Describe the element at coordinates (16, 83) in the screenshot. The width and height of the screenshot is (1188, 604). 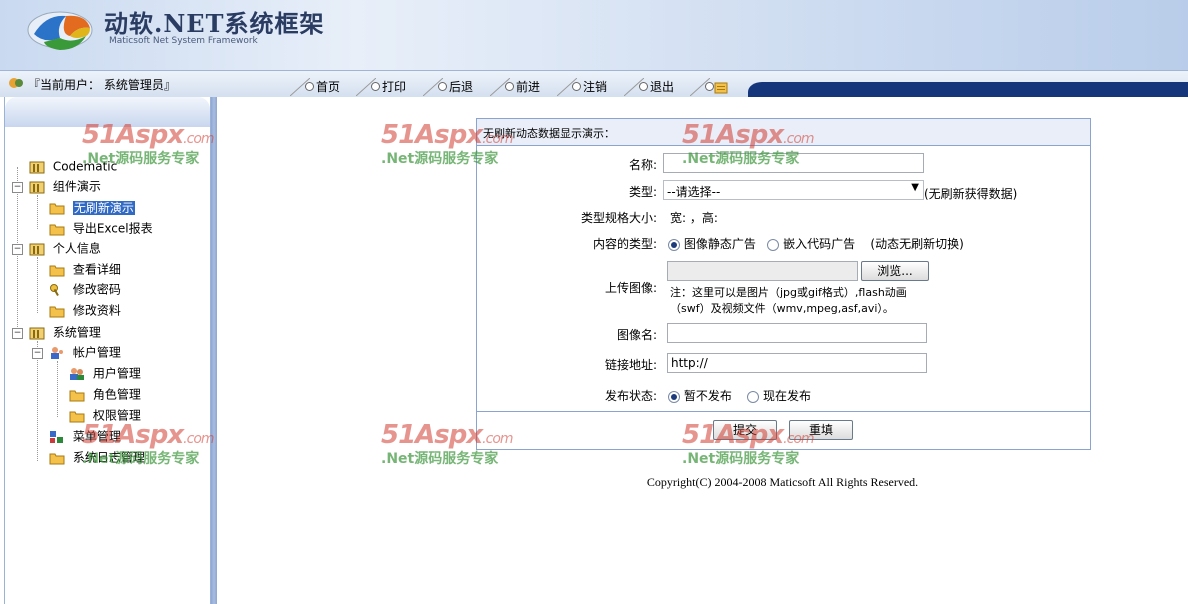
I see `user-icon` at that location.